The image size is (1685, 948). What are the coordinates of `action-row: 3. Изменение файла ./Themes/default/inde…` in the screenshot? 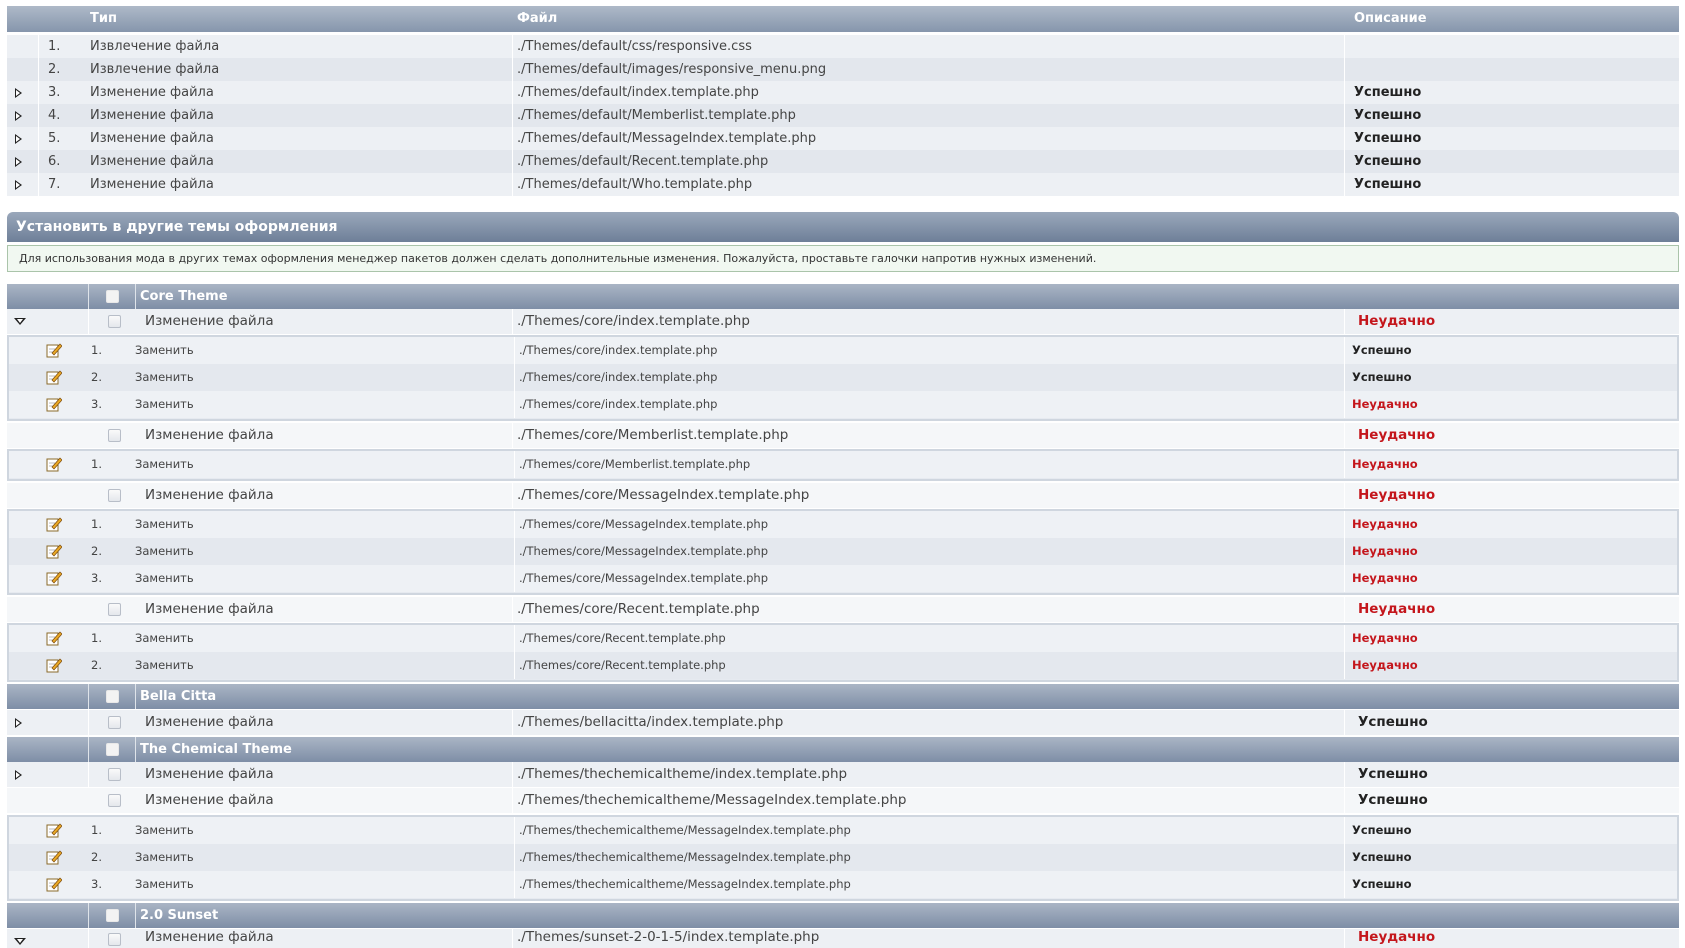 It's located at (843, 92).